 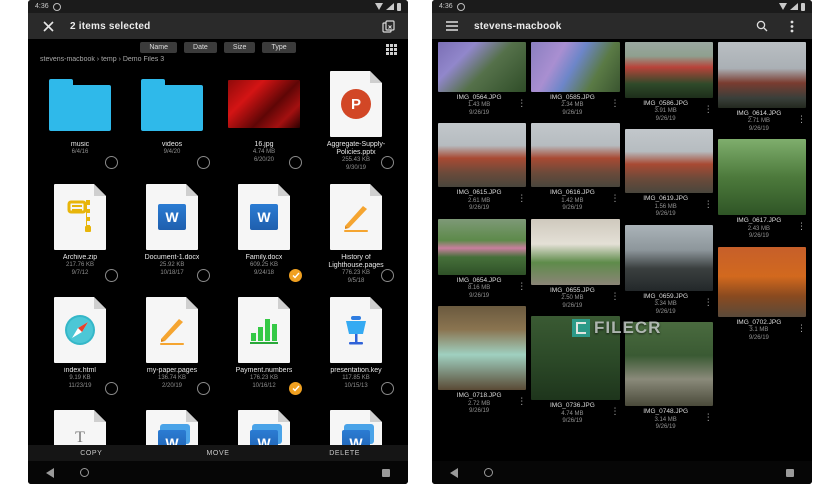 What do you see at coordinates (391, 49) in the screenshot?
I see `grid-view-icon` at bounding box center [391, 49].